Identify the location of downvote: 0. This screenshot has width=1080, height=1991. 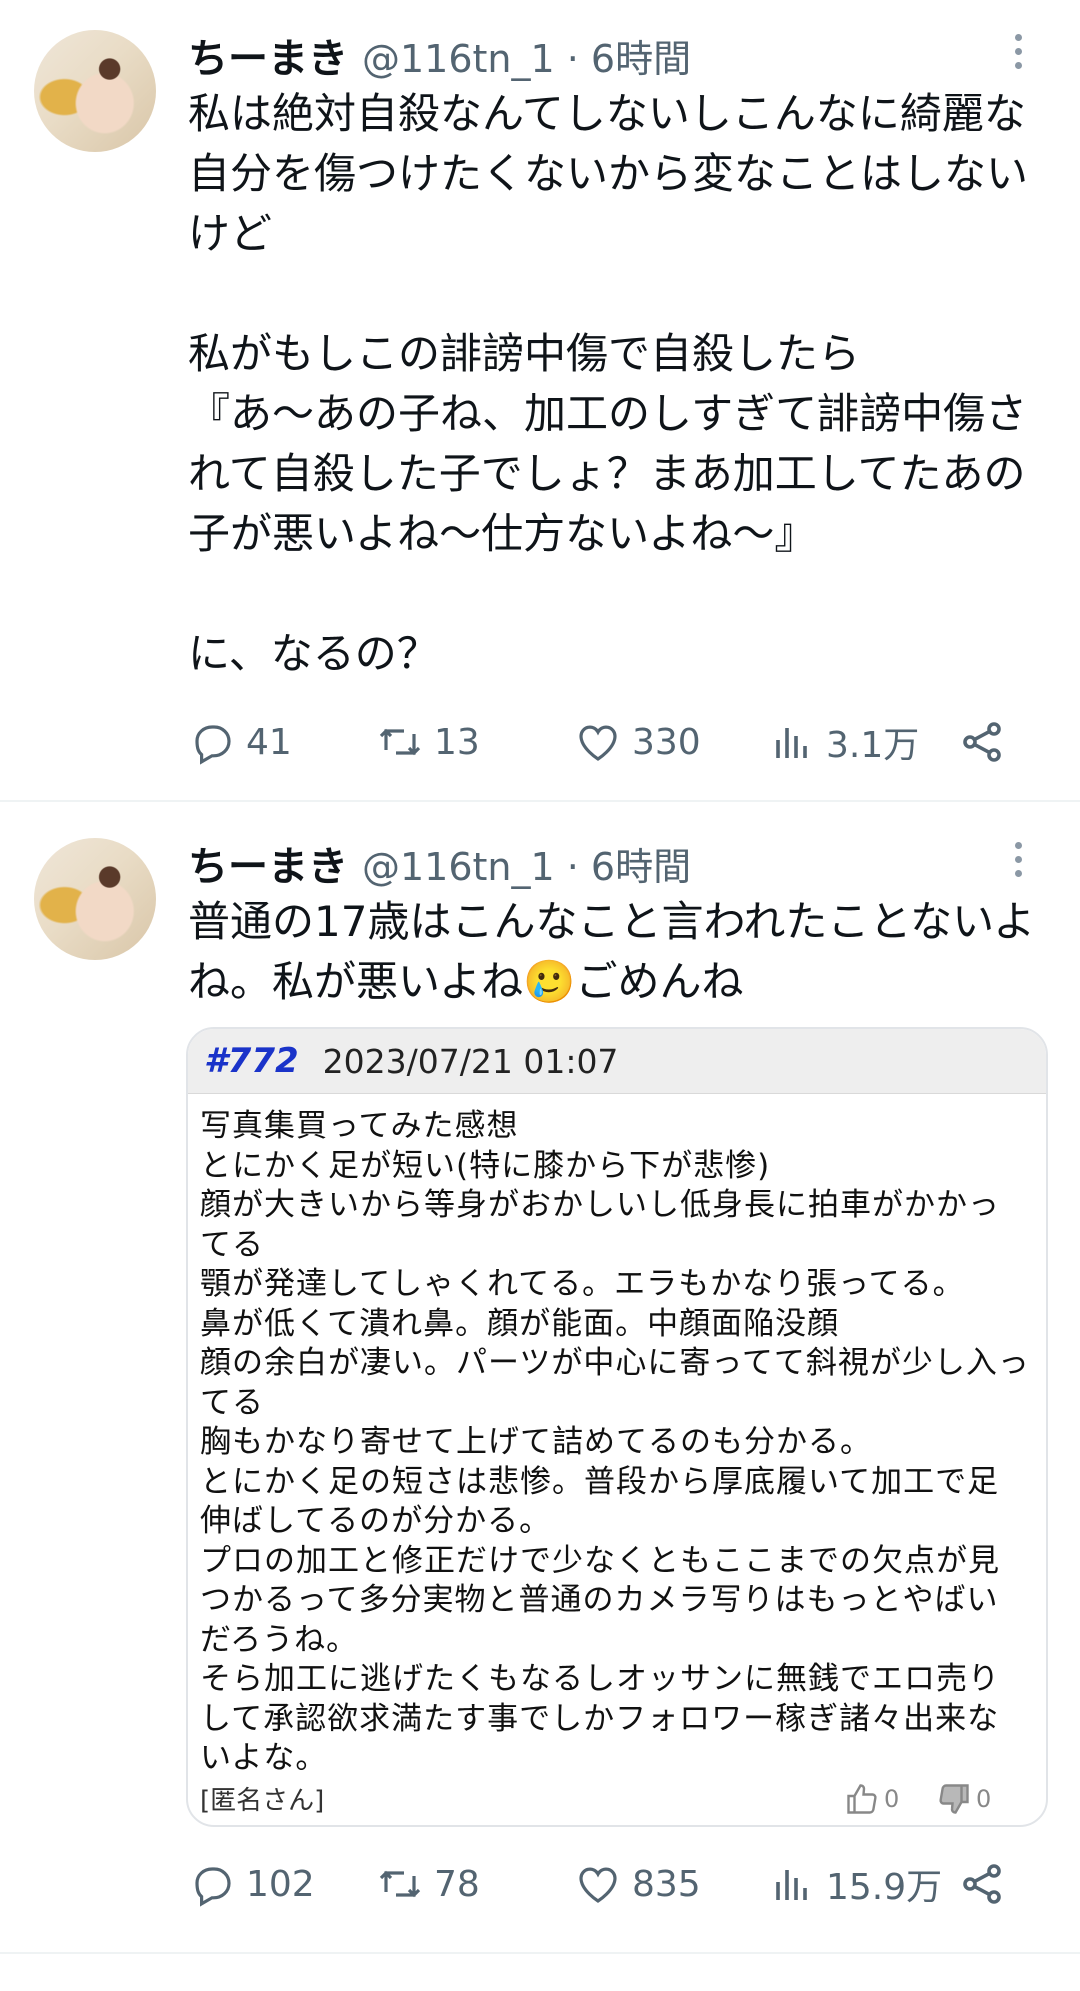
(963, 1799).